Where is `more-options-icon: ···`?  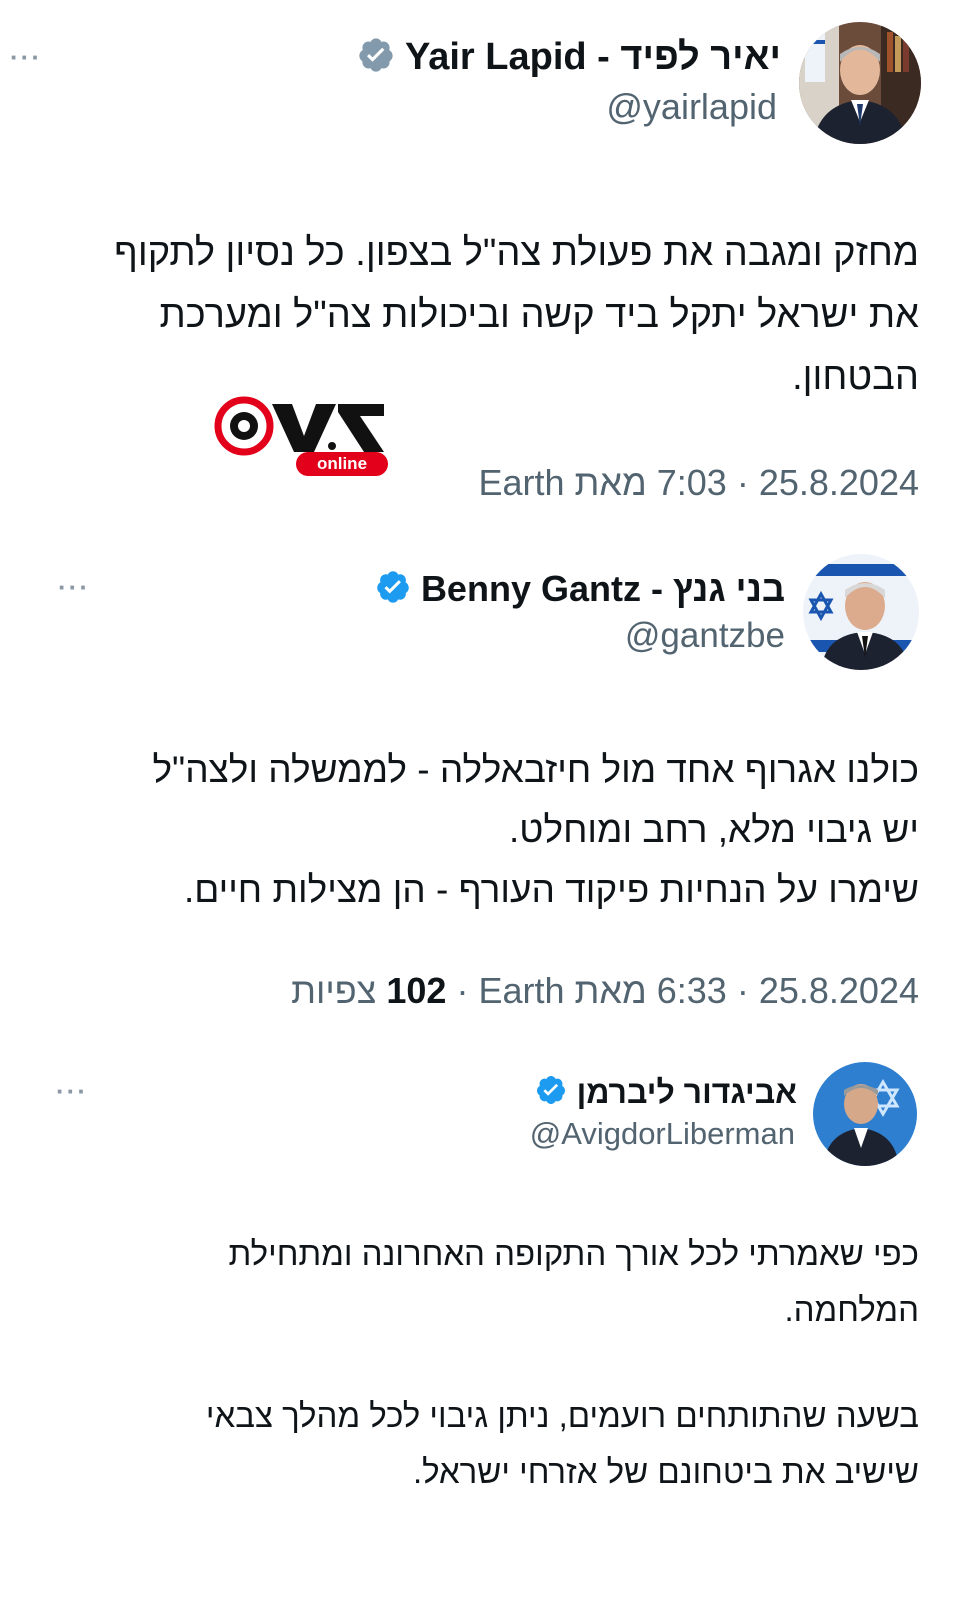 more-options-icon: ··· is located at coordinates (72, 1091).